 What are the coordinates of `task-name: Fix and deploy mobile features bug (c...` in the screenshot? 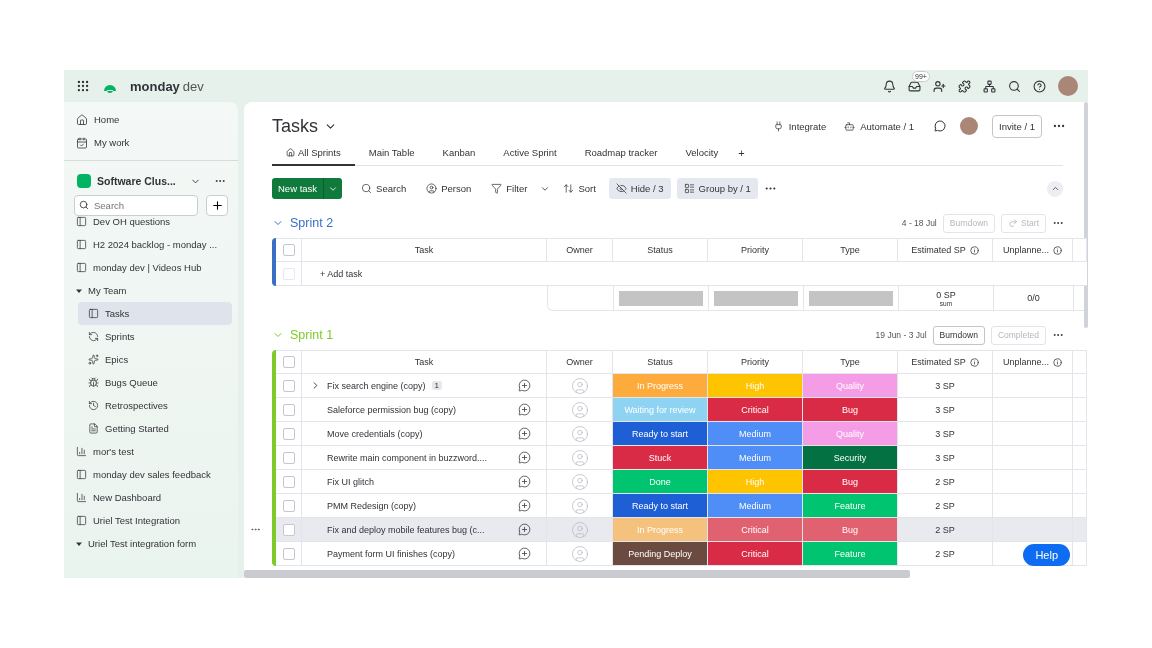 It's located at (406, 529).